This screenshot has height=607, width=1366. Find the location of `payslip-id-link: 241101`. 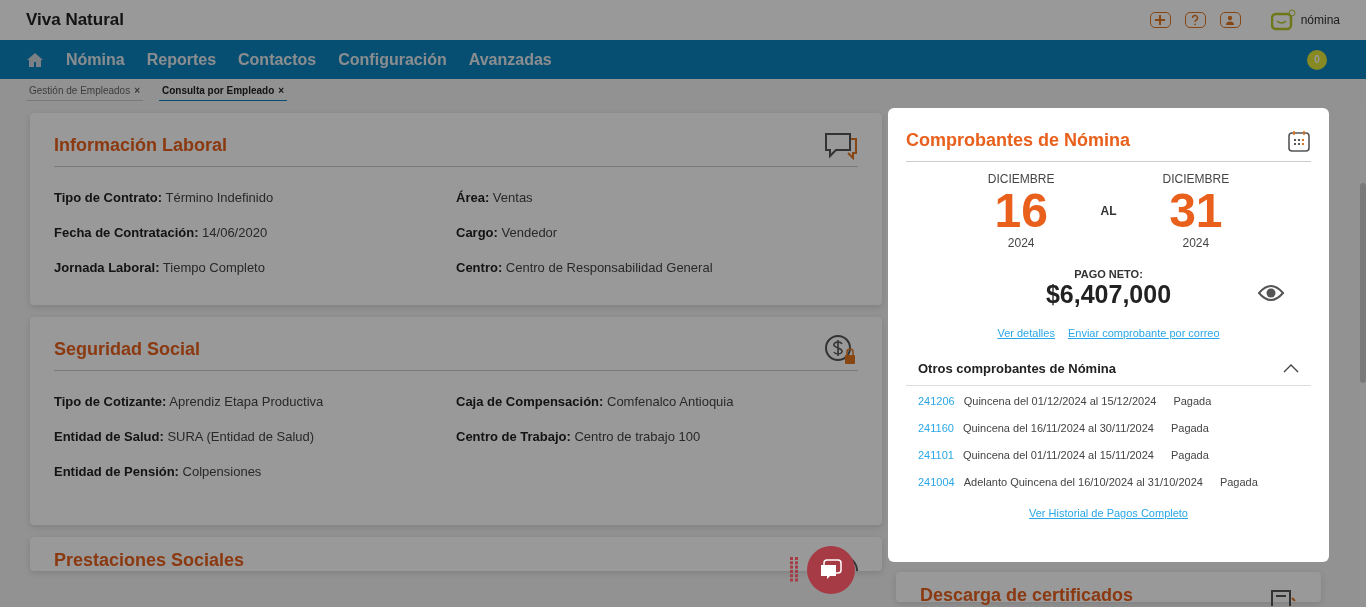

payslip-id-link: 241101 is located at coordinates (936, 455).